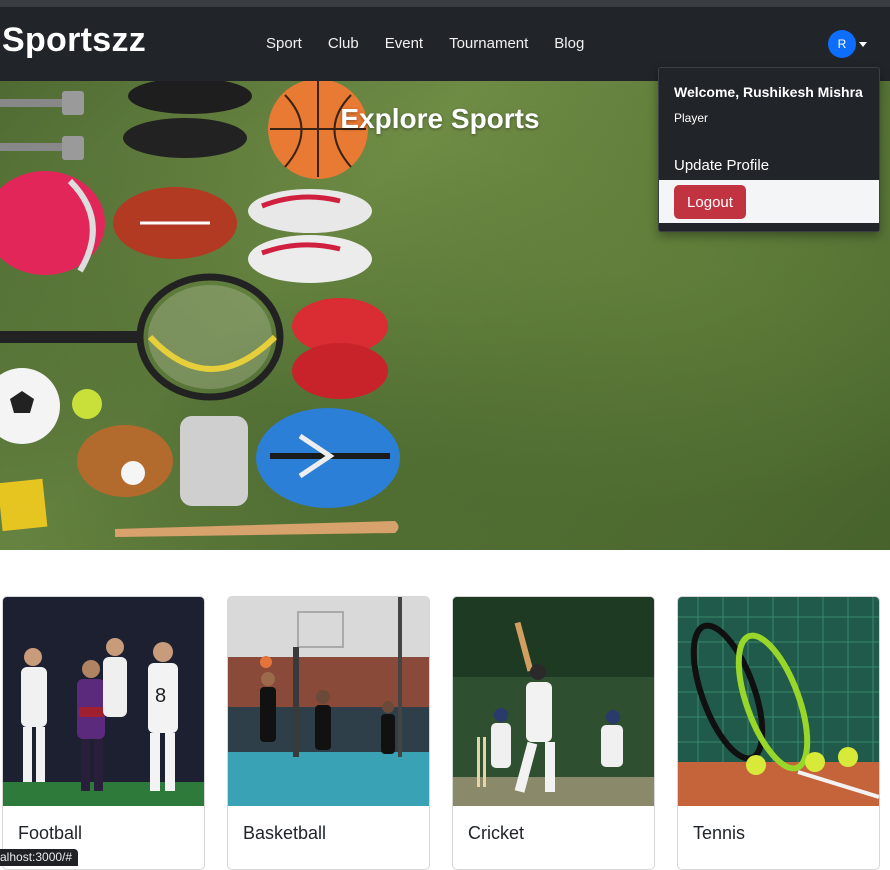 Image resolution: width=890 pixels, height=870 pixels. I want to click on sport-card-basketball: Basketball, so click(328, 733).